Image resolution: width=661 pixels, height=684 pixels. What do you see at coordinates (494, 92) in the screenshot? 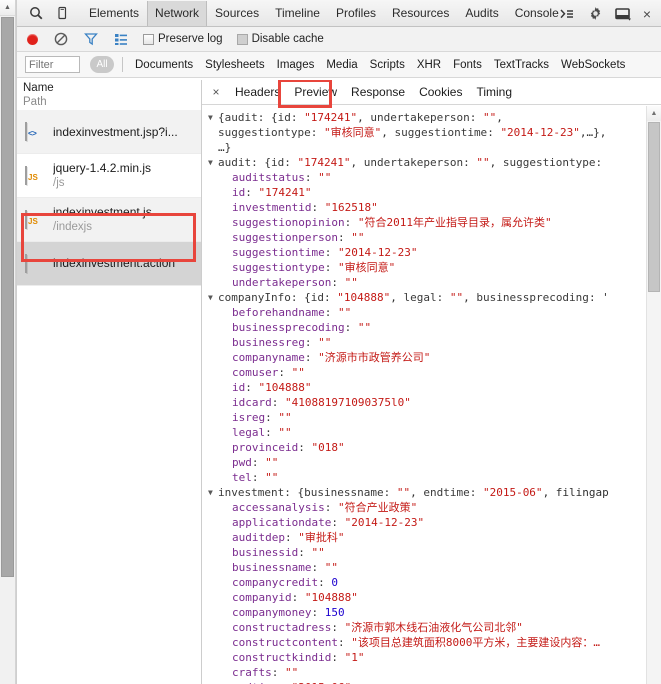
I see `detail-tab-timing: Timing` at bounding box center [494, 92].